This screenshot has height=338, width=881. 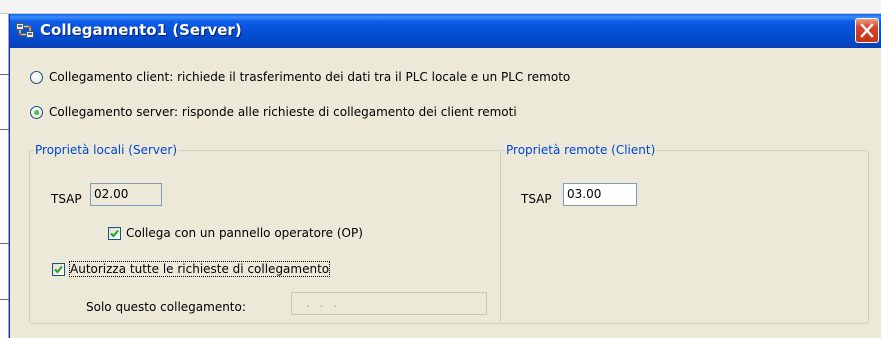 What do you see at coordinates (106, 150) in the screenshot?
I see `local-properties-legend: Proprietà locali (Server)` at bounding box center [106, 150].